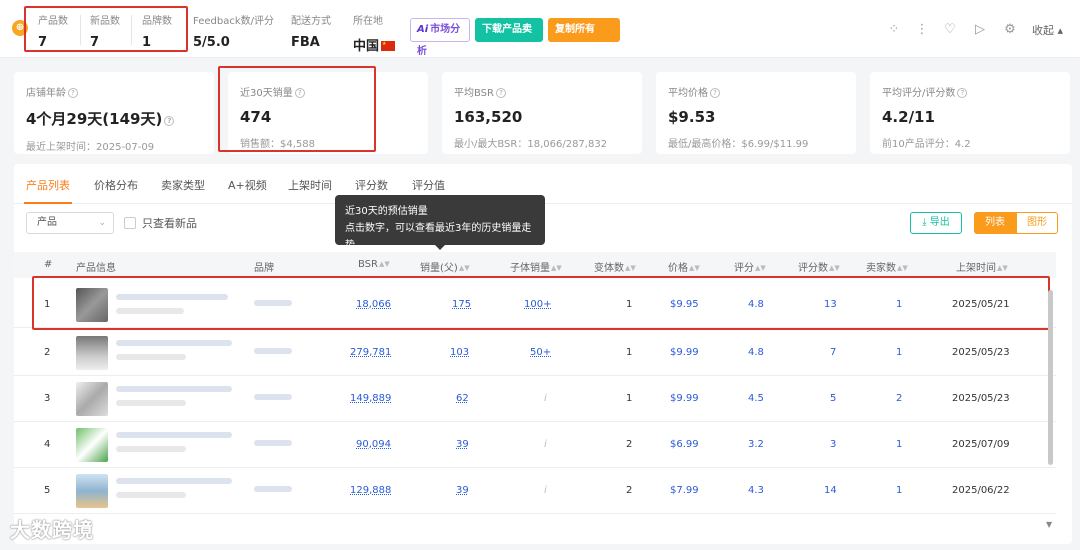 The height and width of the screenshot is (550, 1080). I want to click on collapse-button: 收起 ▴, so click(1047, 30).